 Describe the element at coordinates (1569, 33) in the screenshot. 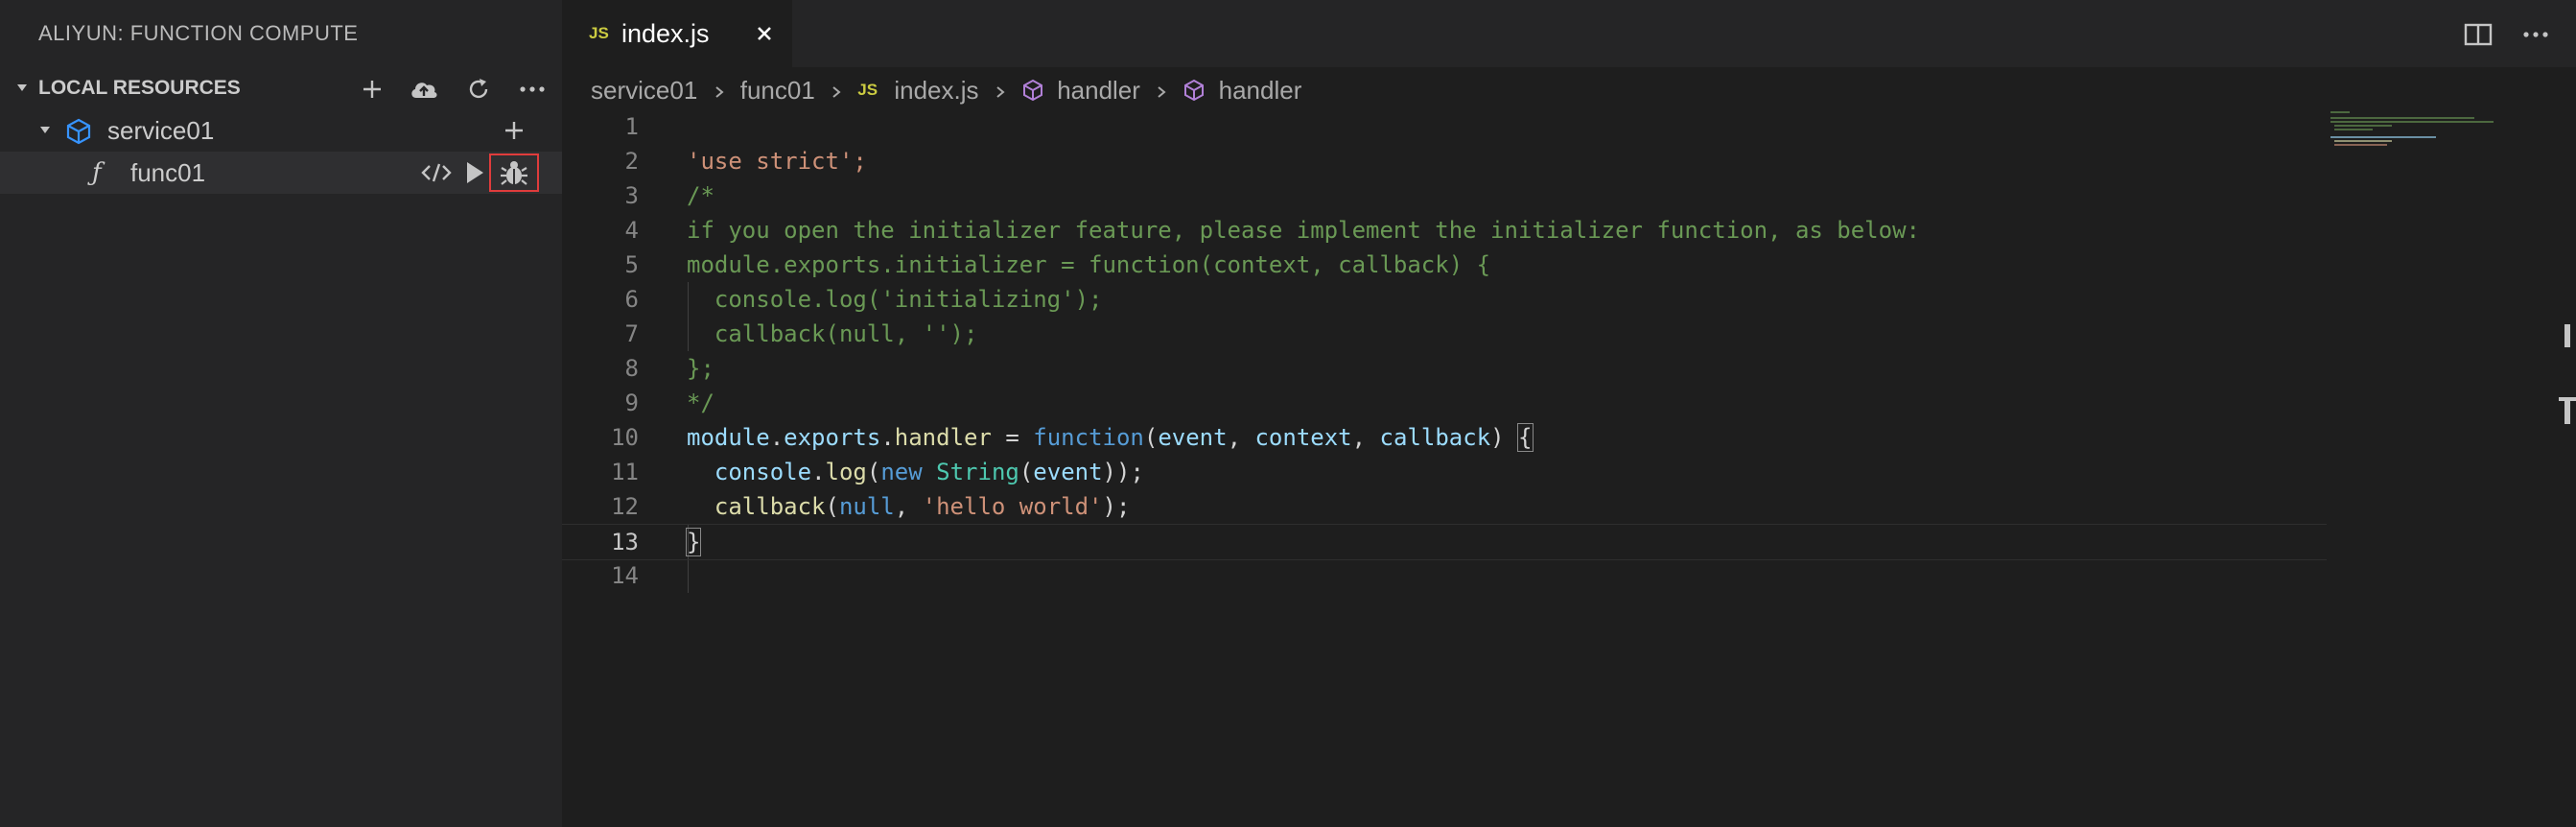

I see `tab-bar: JS index.js` at that location.